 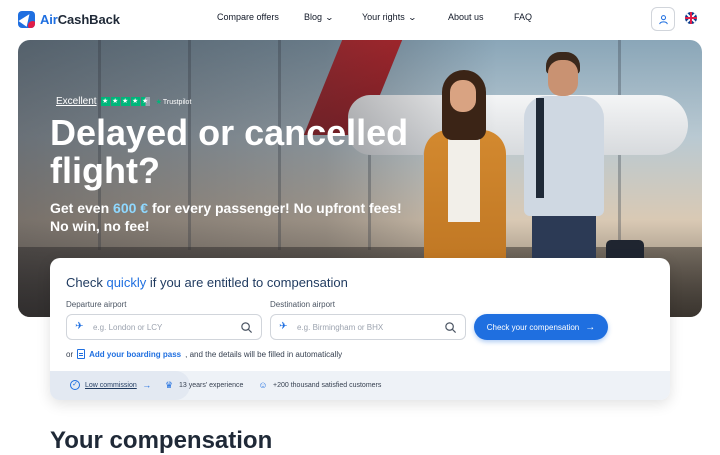 I want to click on departure-airport-field: ✈, so click(x=164, y=327).